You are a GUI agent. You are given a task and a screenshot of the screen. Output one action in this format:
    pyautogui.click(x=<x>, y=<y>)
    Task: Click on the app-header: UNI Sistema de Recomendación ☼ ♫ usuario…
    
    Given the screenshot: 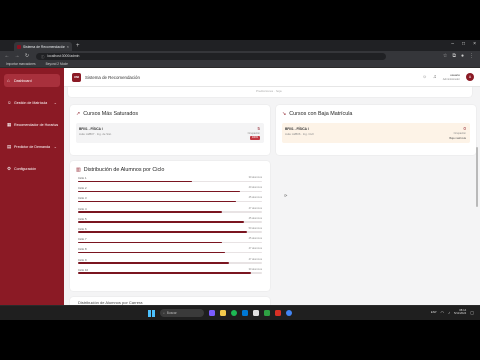 What is the action you would take?
    pyautogui.click(x=272, y=77)
    